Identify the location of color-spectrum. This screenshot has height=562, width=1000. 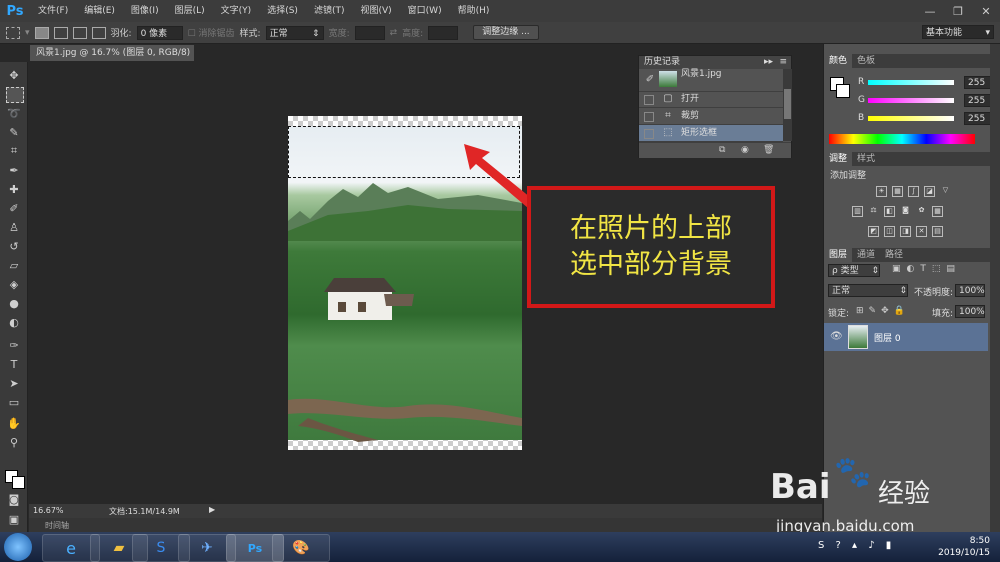
(902, 139).